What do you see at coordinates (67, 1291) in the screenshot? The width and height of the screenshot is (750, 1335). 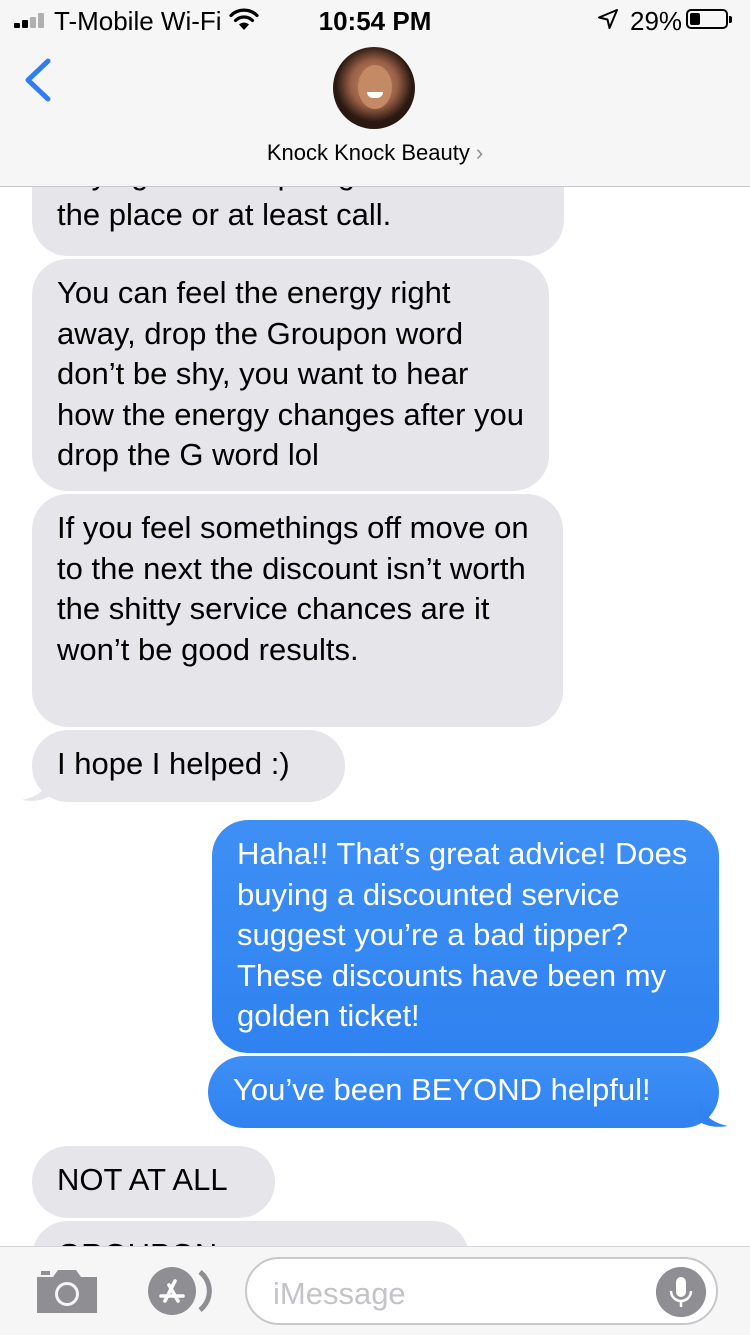 I see `camera-icon` at bounding box center [67, 1291].